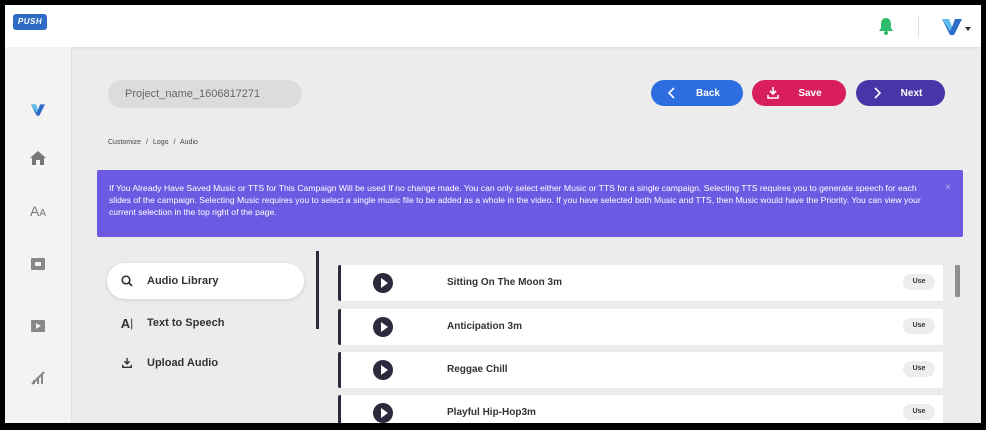 This screenshot has width=986, height=430. What do you see at coordinates (957, 281) in the screenshot?
I see `scrollbar-thumb` at bounding box center [957, 281].